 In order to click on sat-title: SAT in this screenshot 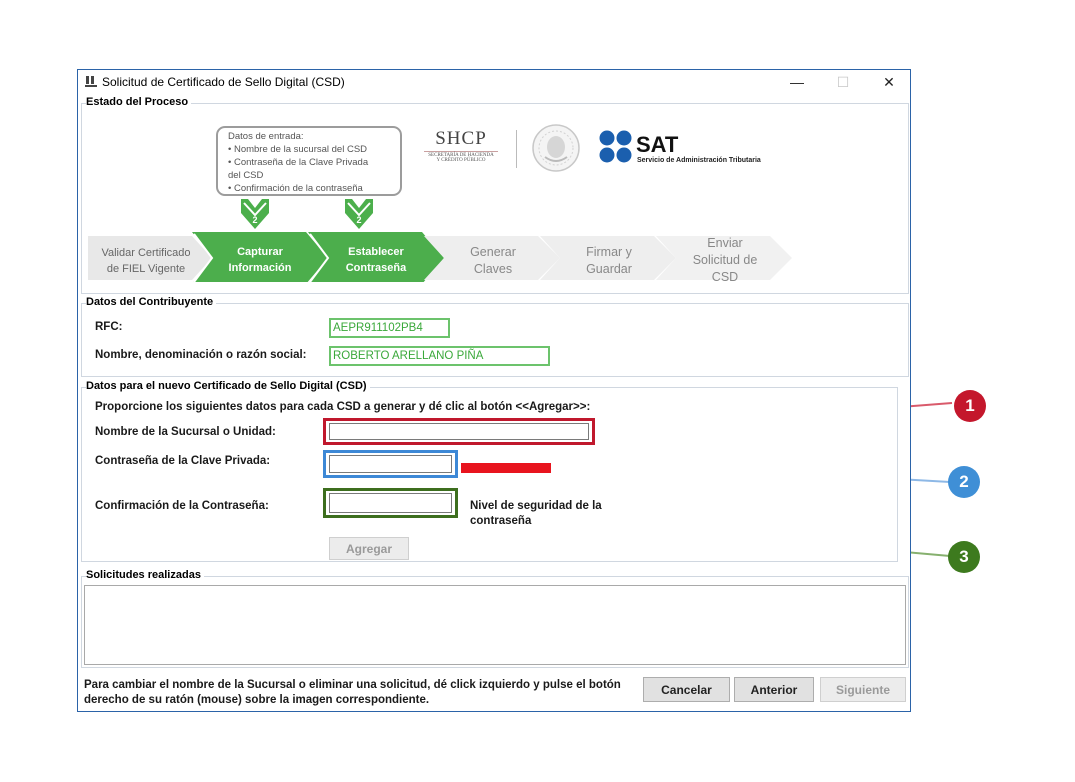, I will do `click(657, 144)`.